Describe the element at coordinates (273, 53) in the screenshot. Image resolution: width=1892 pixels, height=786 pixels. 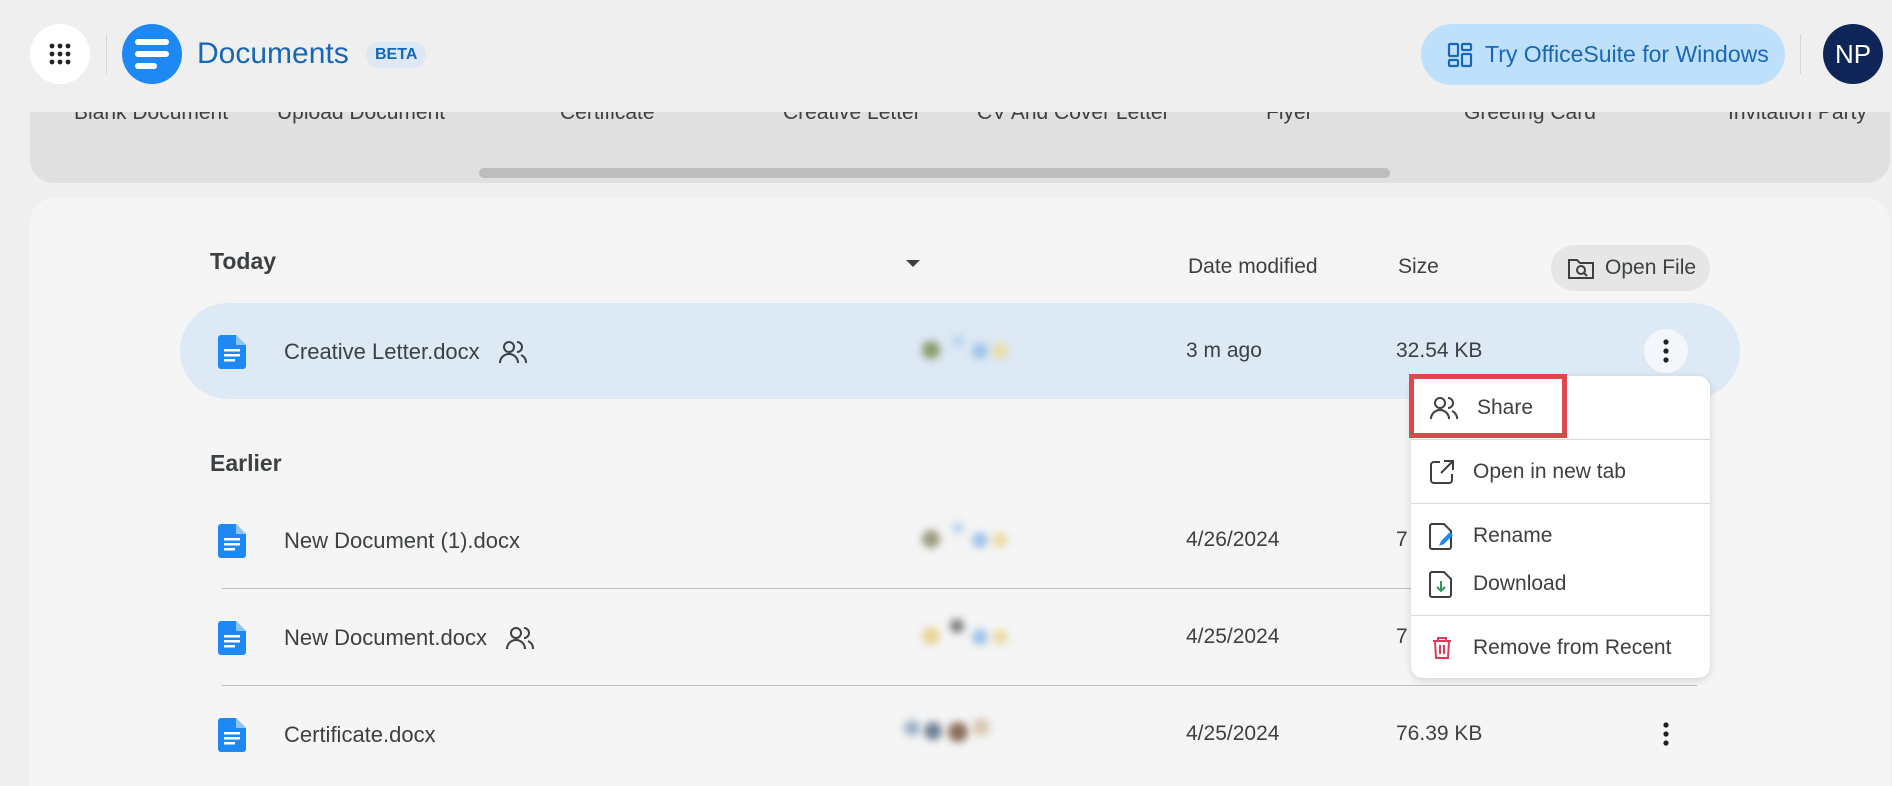
I see `app-title: Documents` at that location.